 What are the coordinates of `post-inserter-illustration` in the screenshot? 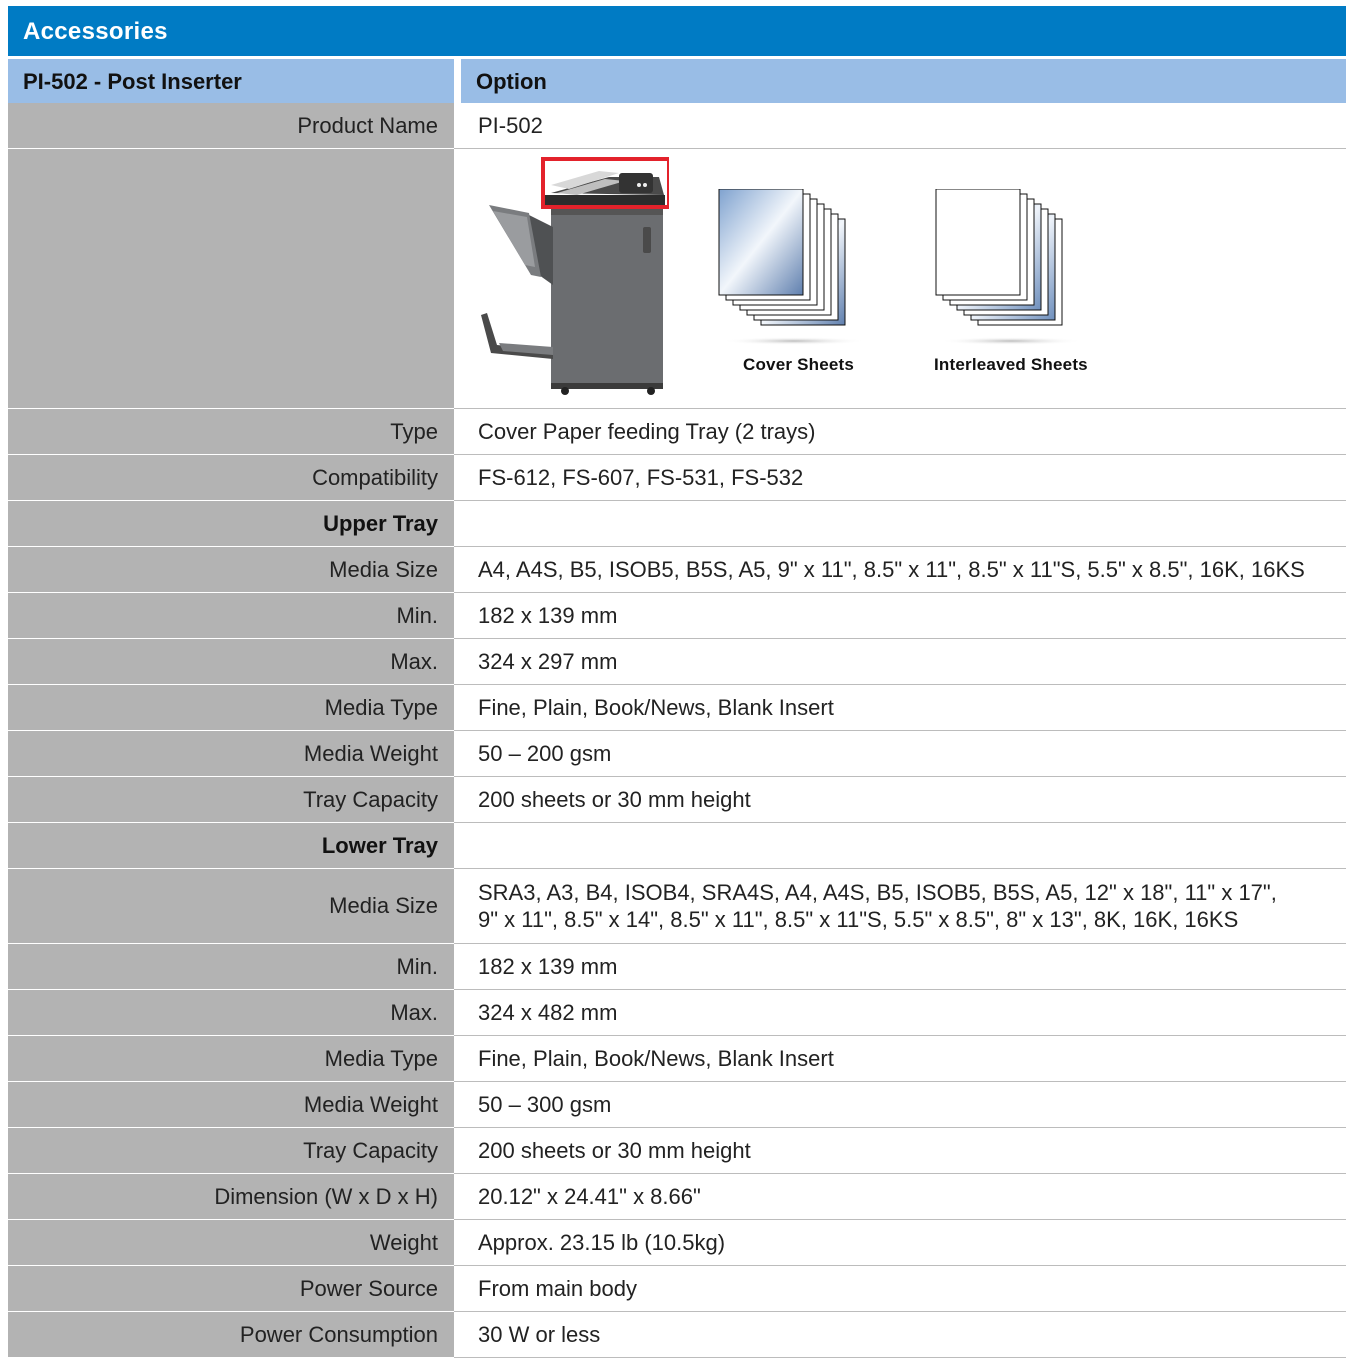 It's located at (575, 276).